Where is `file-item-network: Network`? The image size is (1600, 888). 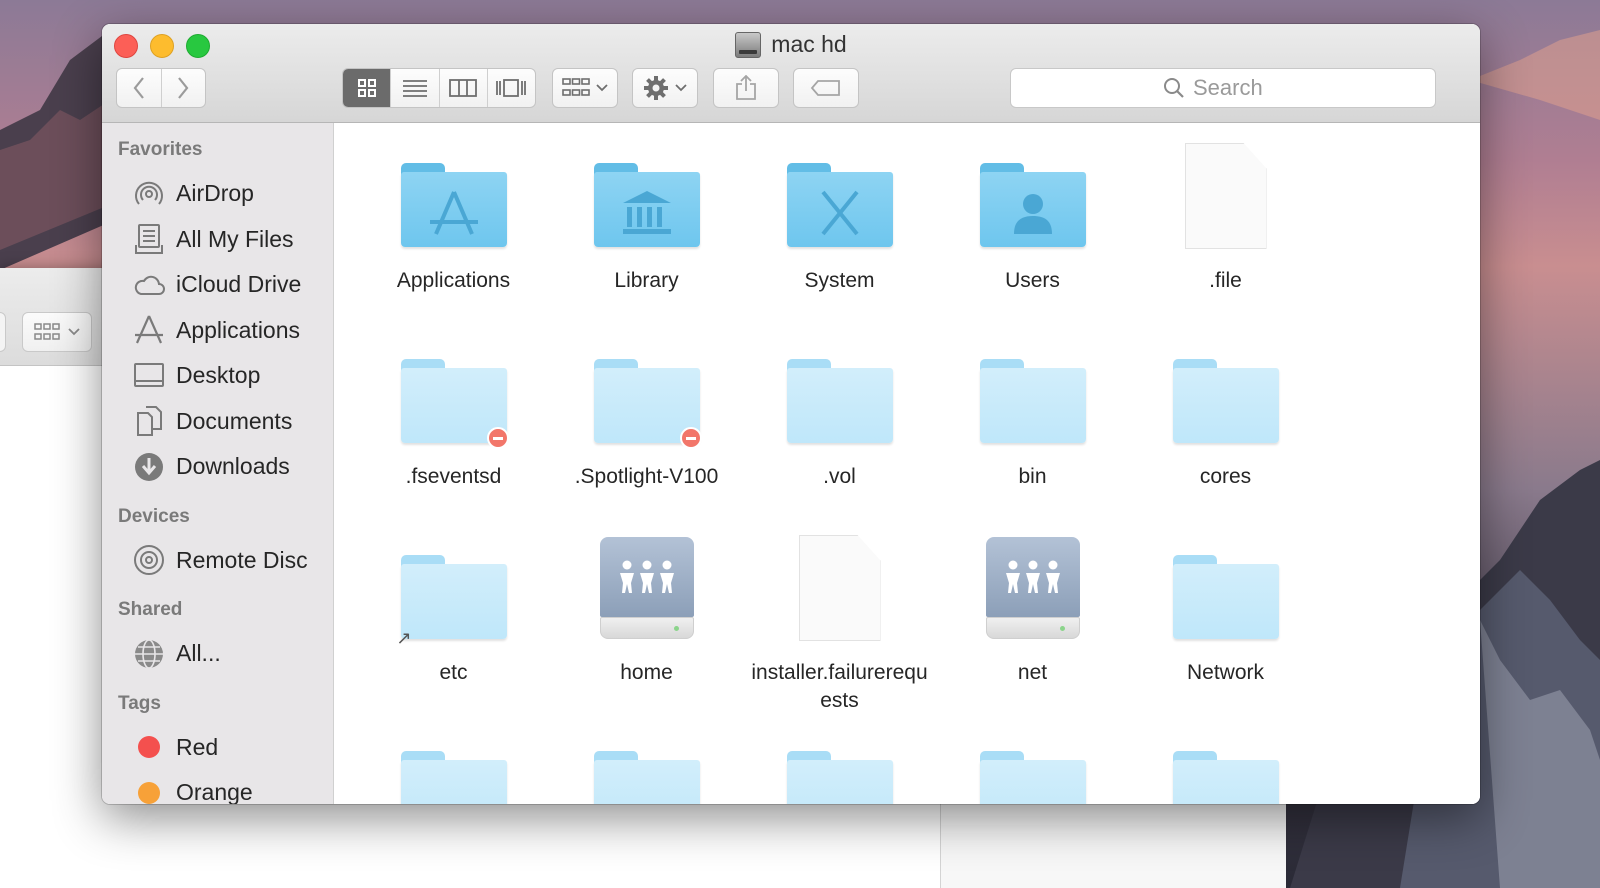 file-item-network: Network is located at coordinates (1225, 627).